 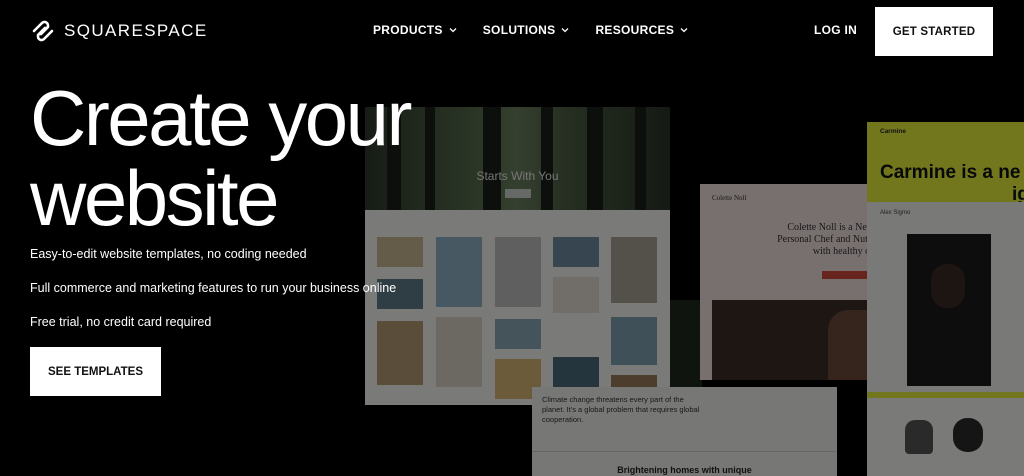 I want to click on hero-title-line2: website, so click(x=154, y=198).